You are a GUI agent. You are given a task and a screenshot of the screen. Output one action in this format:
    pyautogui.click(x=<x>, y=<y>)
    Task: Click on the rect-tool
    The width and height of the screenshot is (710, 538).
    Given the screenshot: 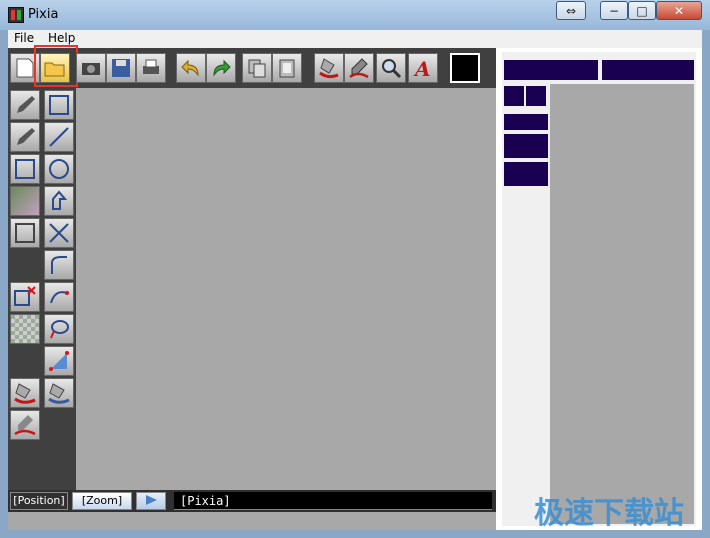 What is the action you would take?
    pyautogui.click(x=25, y=169)
    